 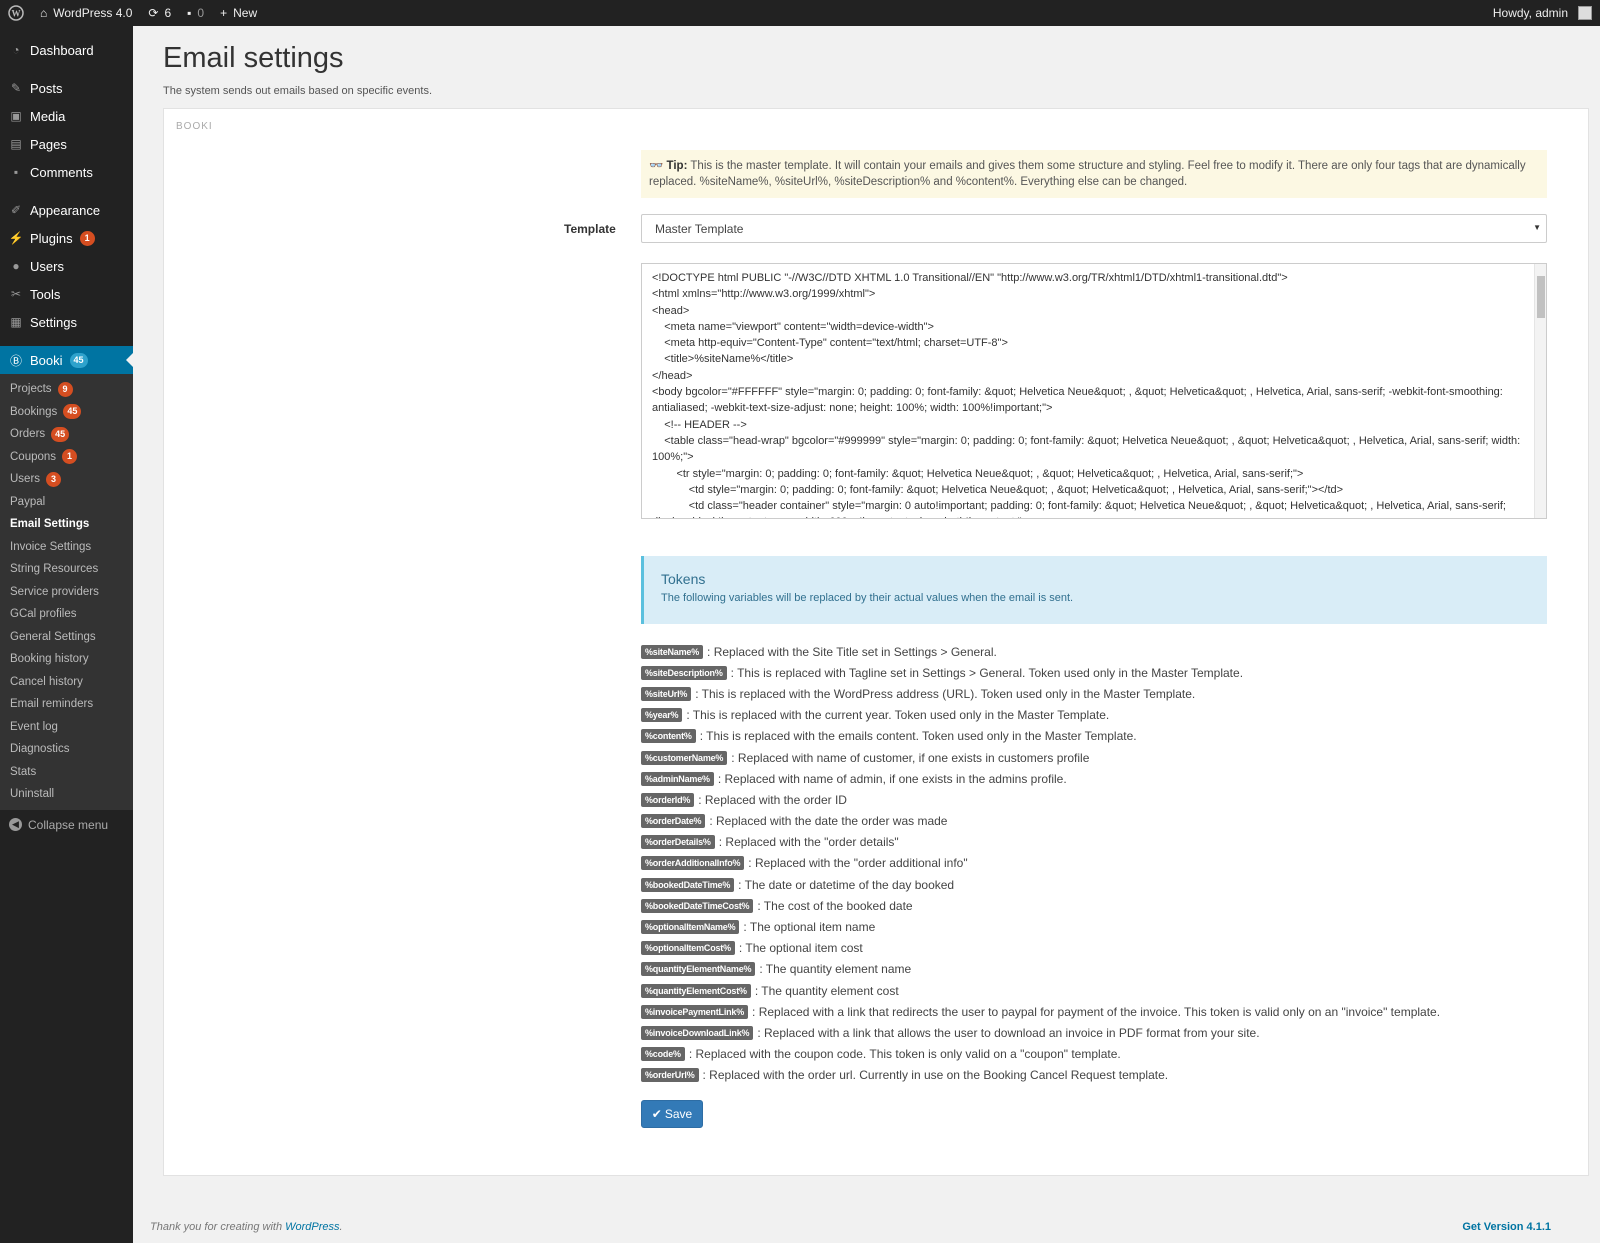 I want to click on menu-appearance: ✐ Appearance, so click(x=66, y=210).